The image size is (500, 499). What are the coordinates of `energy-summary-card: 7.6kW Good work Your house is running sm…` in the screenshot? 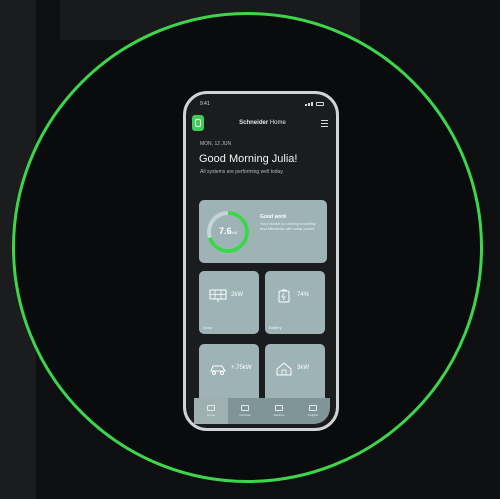 It's located at (263, 231).